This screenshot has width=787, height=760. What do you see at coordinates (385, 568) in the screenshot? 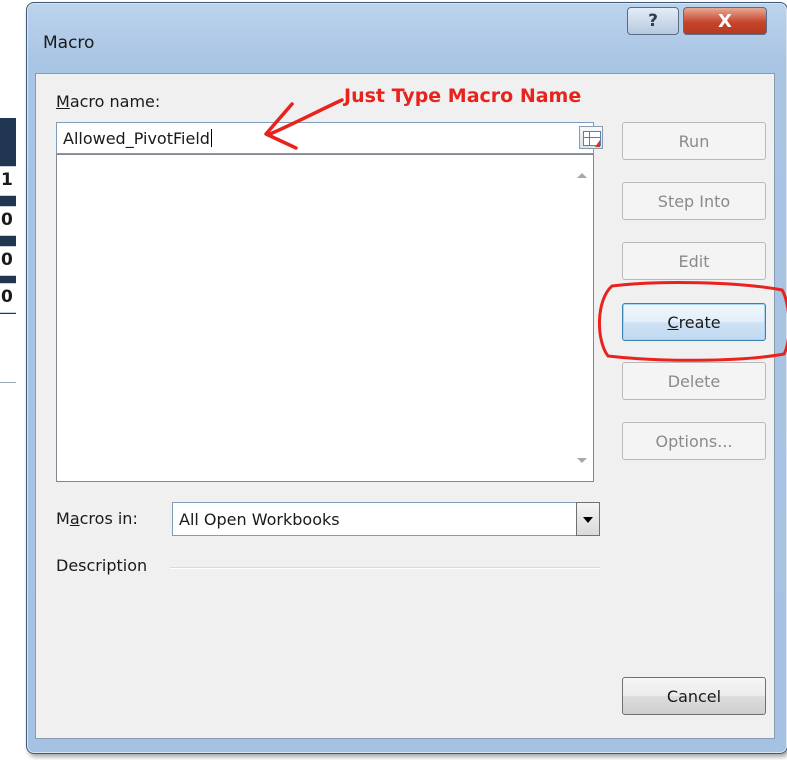
I see `description-divider` at bounding box center [385, 568].